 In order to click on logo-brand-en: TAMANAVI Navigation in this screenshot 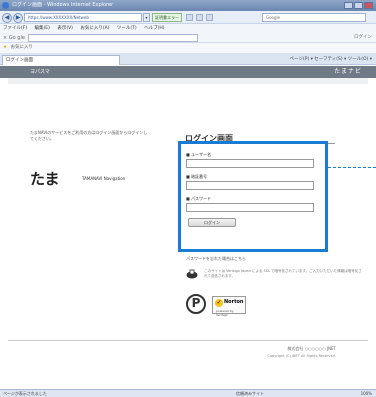, I will do `click(104, 178)`.